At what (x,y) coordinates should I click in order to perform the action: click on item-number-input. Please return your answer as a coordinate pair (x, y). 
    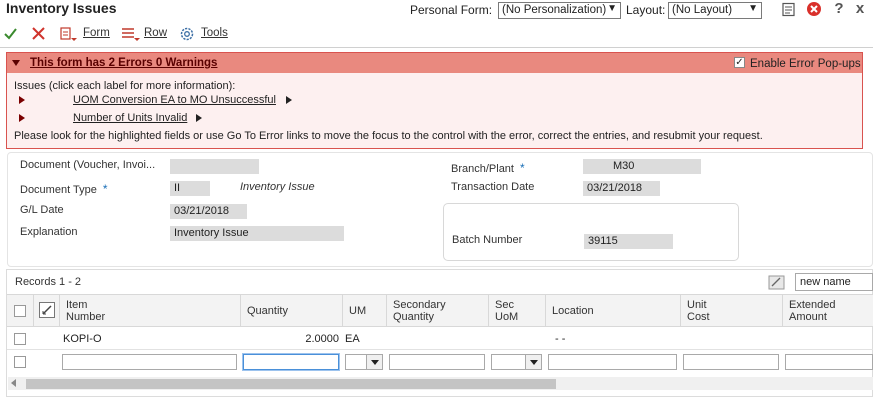
    Looking at the image, I should click on (149, 362).